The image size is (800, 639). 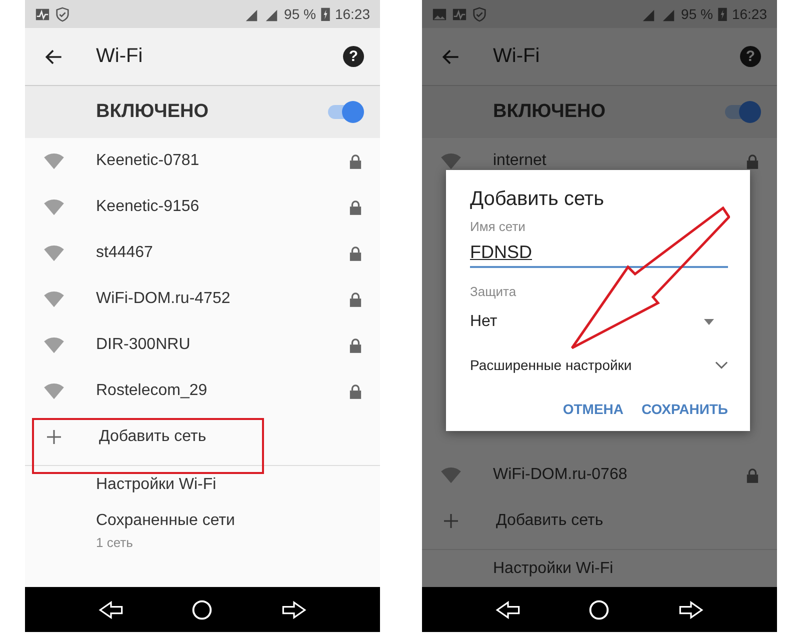 I want to click on cancel-button: ОТМЕНА, so click(x=593, y=409).